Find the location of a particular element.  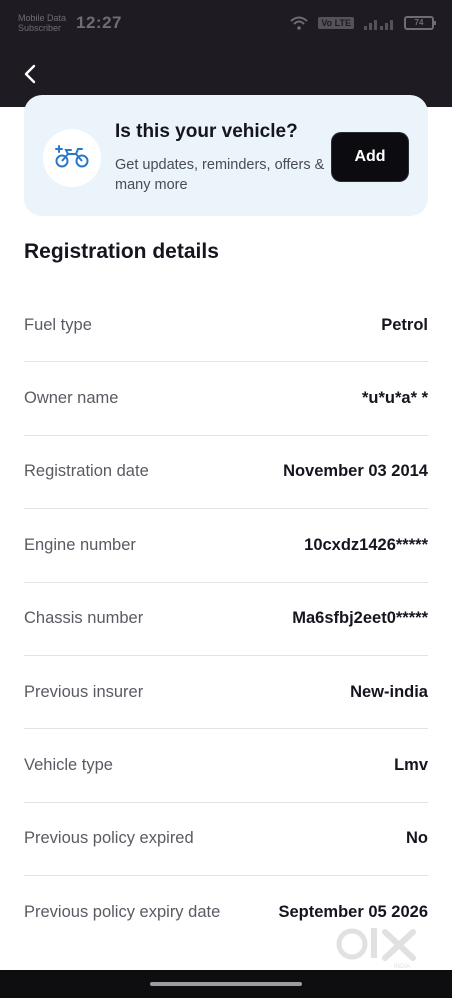

detail-value: Lmv is located at coordinates (411, 765).